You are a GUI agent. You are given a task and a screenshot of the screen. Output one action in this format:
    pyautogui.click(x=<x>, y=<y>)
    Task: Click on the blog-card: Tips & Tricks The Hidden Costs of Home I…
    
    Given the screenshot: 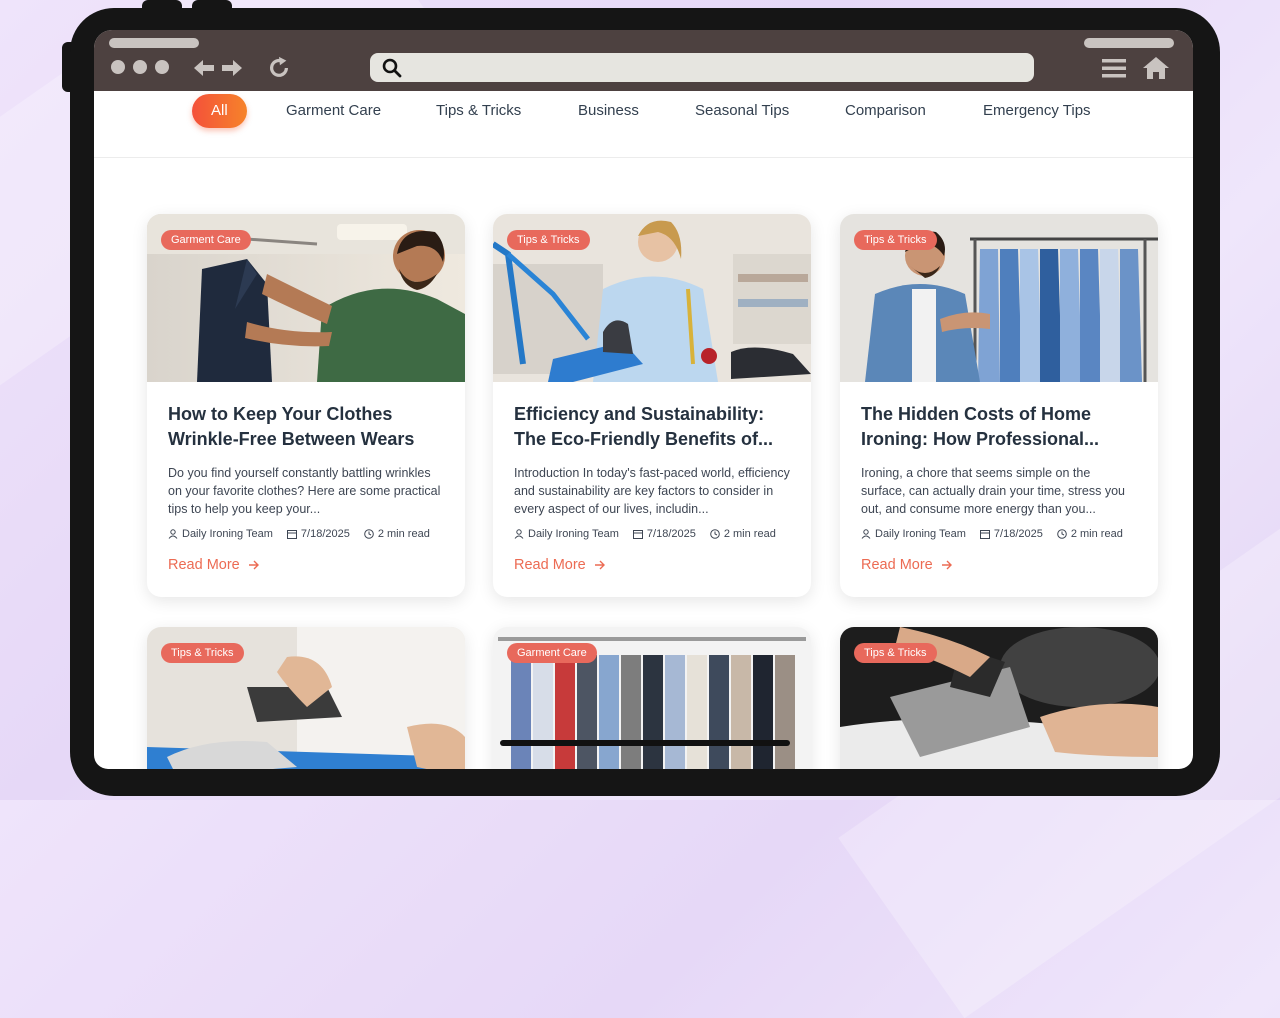 What is the action you would take?
    pyautogui.click(x=999, y=405)
    